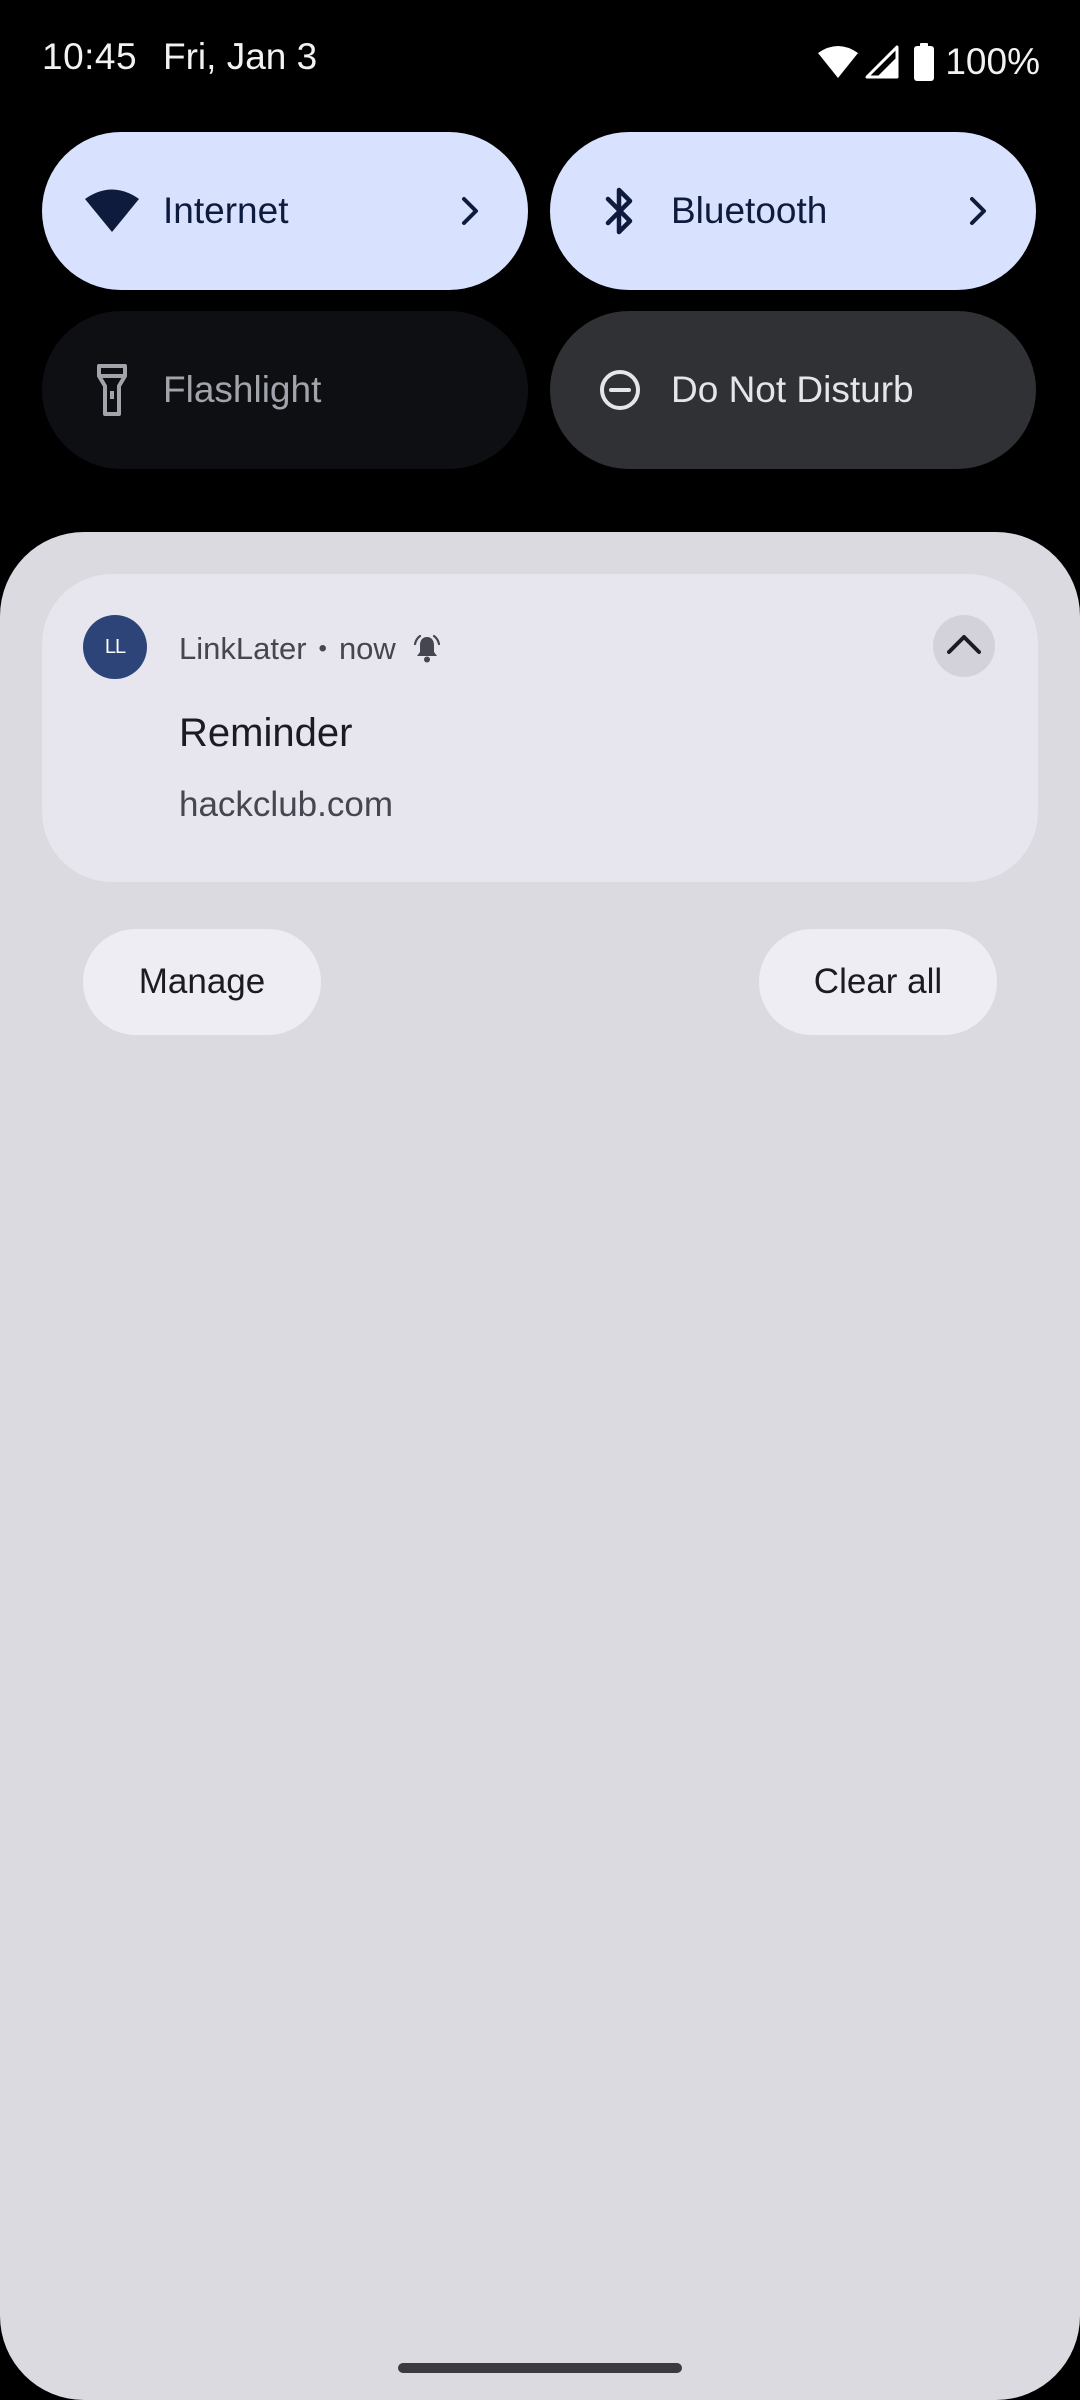 The height and width of the screenshot is (2400, 1080). Describe the element at coordinates (202, 982) in the screenshot. I see `manage-button: Manage` at that location.